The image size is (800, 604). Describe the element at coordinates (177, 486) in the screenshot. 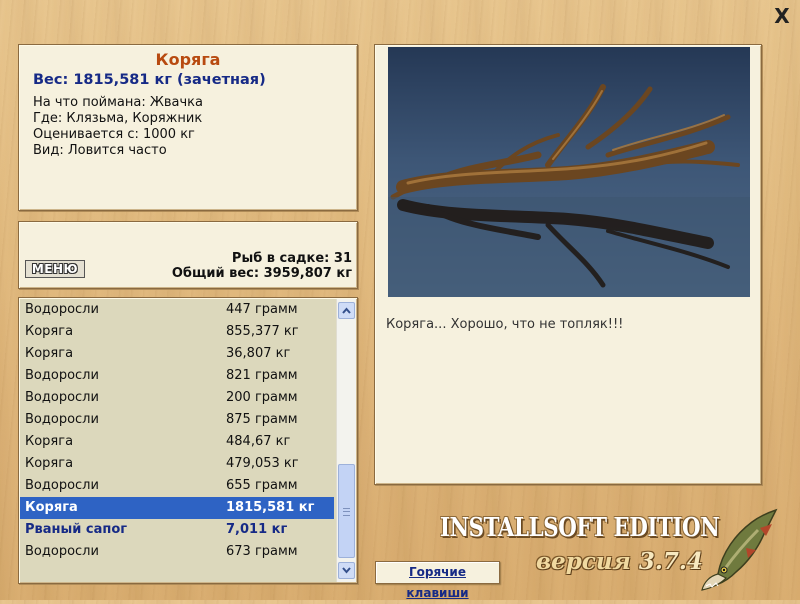

I see `list-item: Водоросли 655 грамм` at that location.